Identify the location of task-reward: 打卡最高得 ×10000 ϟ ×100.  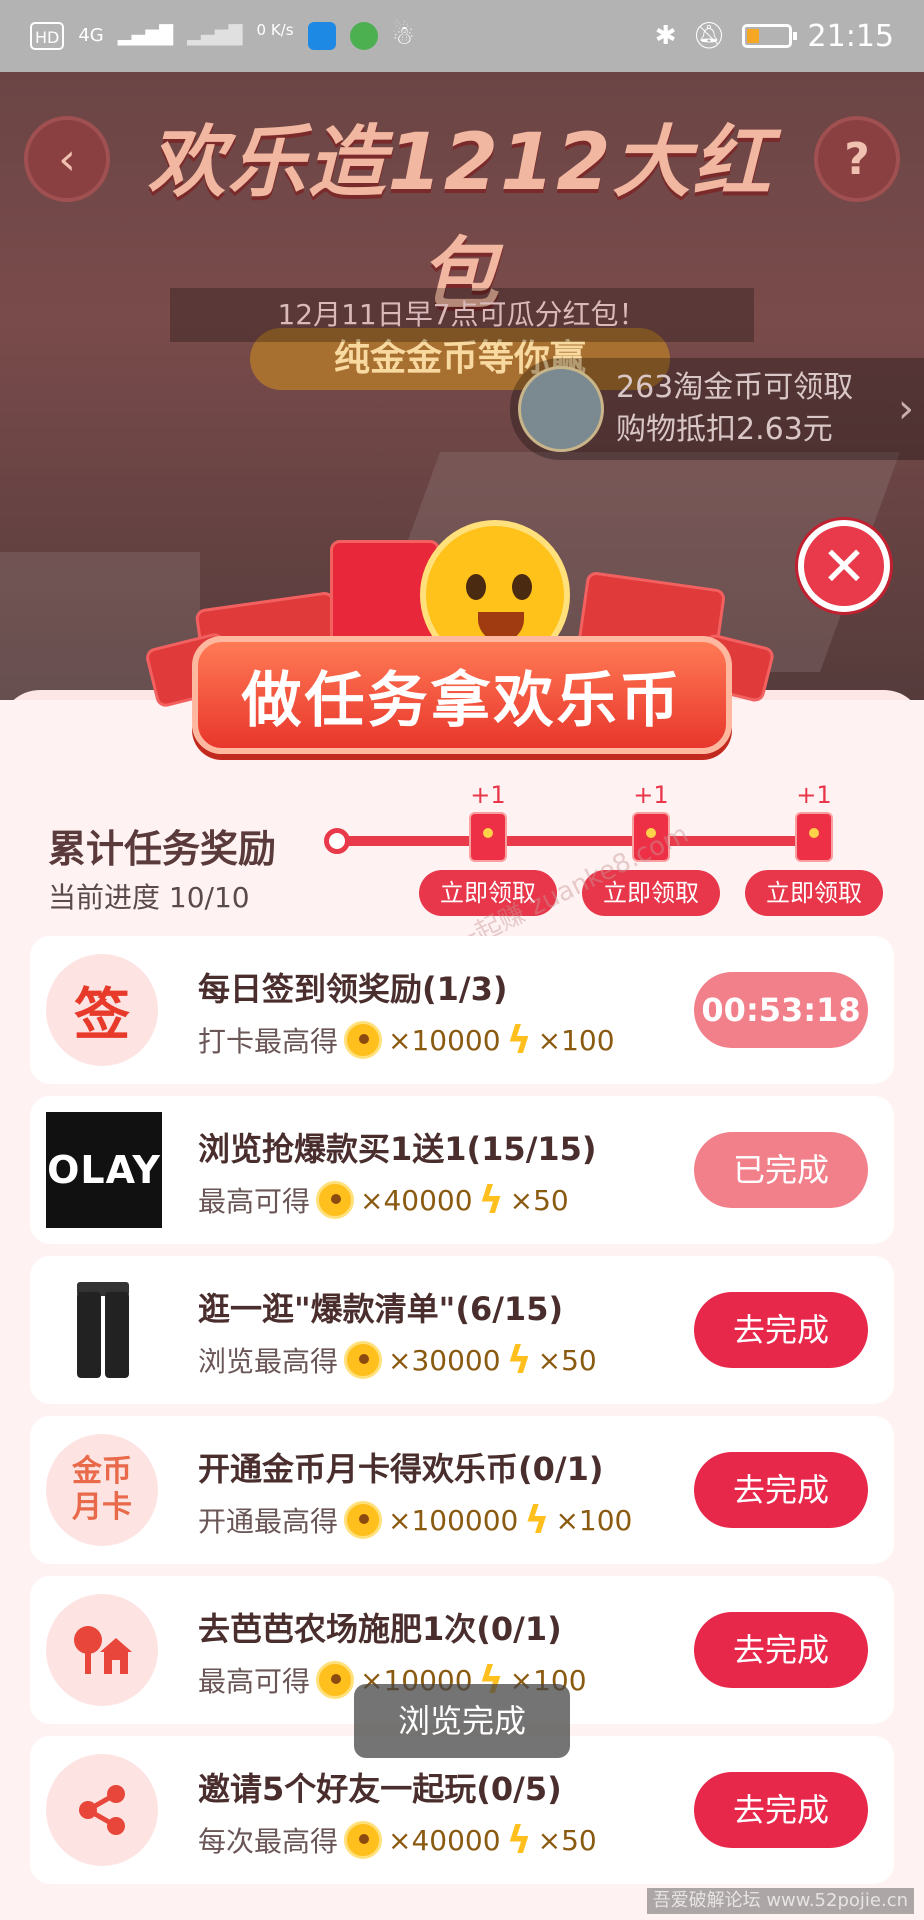
(406, 1040).